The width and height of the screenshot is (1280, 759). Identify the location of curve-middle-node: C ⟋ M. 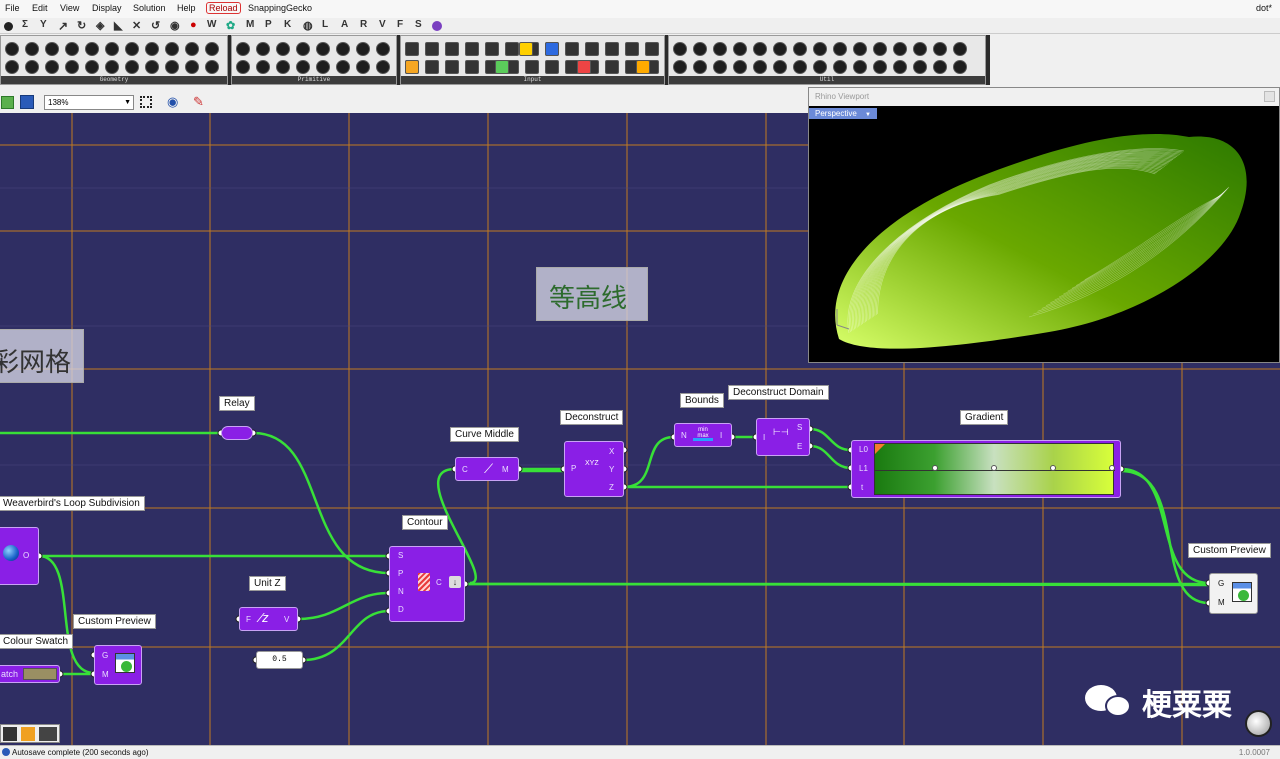
(487, 469).